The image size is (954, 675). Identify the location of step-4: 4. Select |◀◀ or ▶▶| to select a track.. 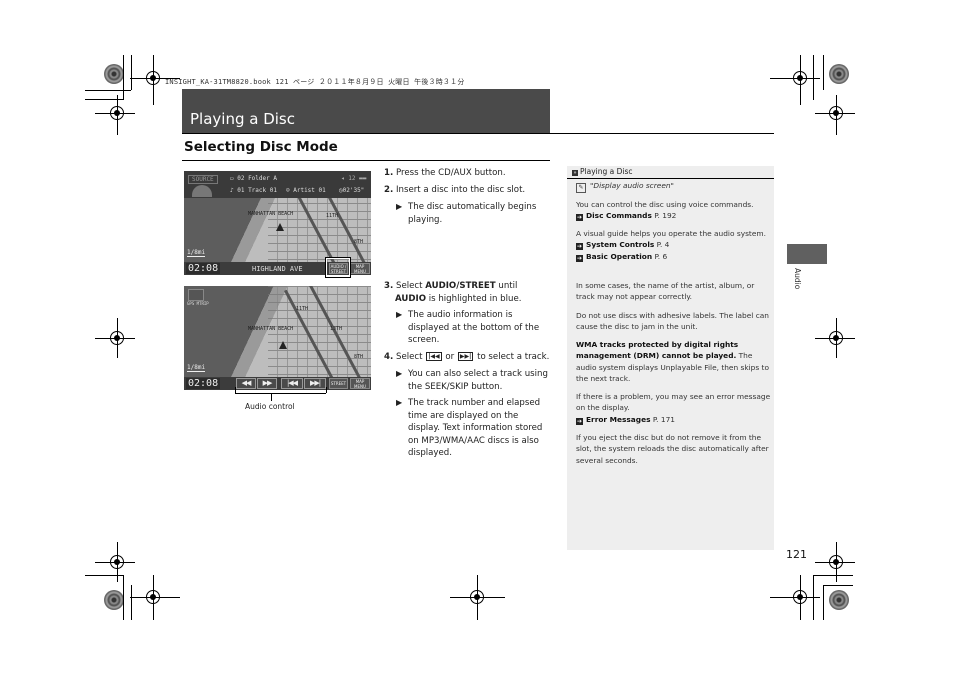
(467, 357).